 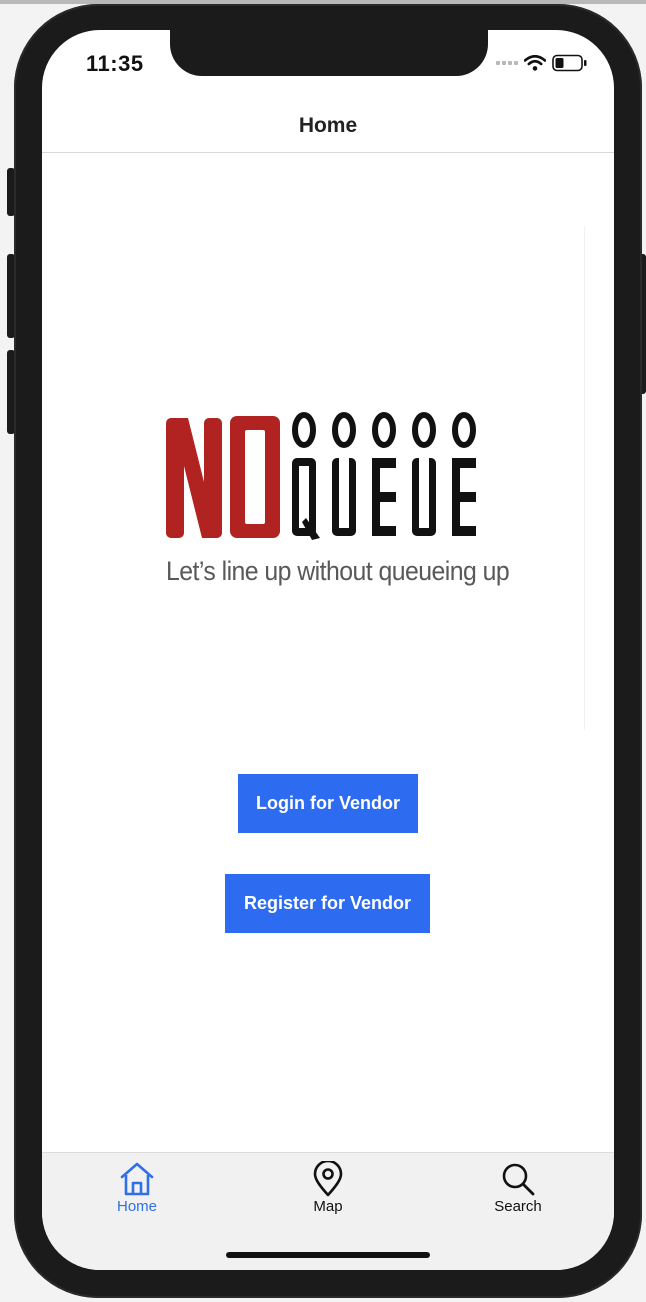 I want to click on tab-search: Search, so click(x=518, y=1188).